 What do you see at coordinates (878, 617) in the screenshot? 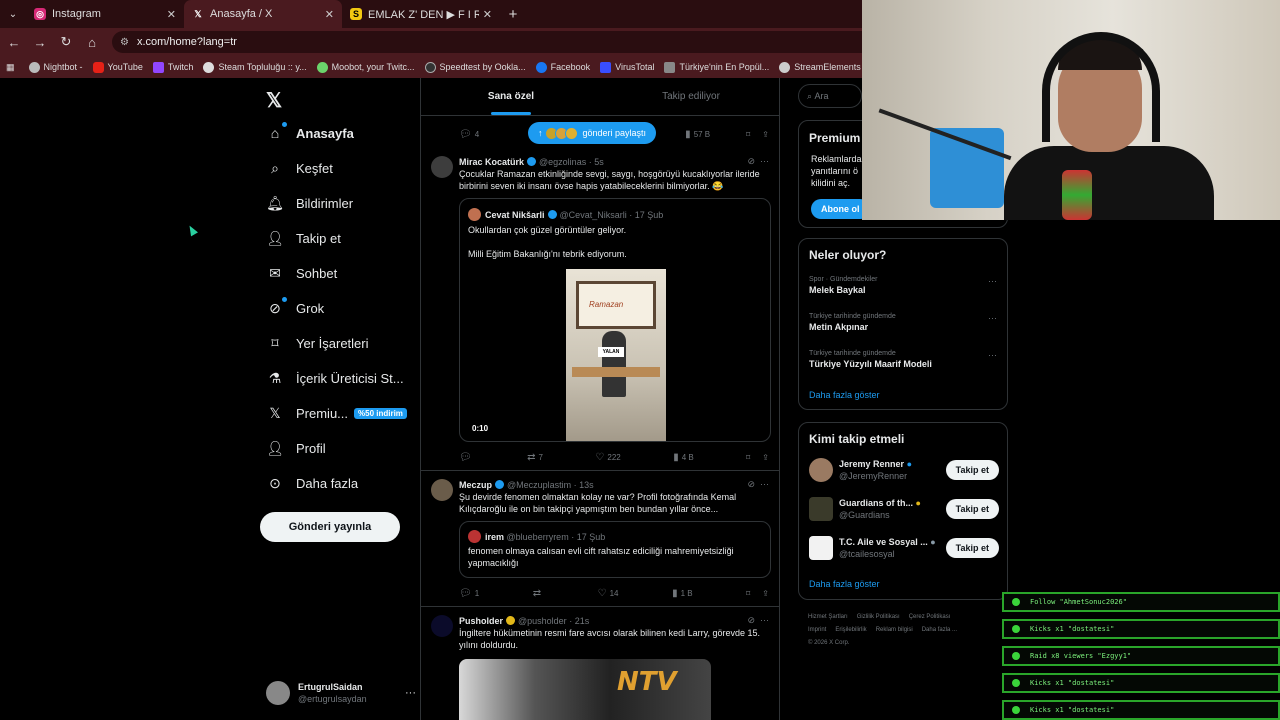
I see `footer-link: Gizlilik Politikası` at bounding box center [878, 617].